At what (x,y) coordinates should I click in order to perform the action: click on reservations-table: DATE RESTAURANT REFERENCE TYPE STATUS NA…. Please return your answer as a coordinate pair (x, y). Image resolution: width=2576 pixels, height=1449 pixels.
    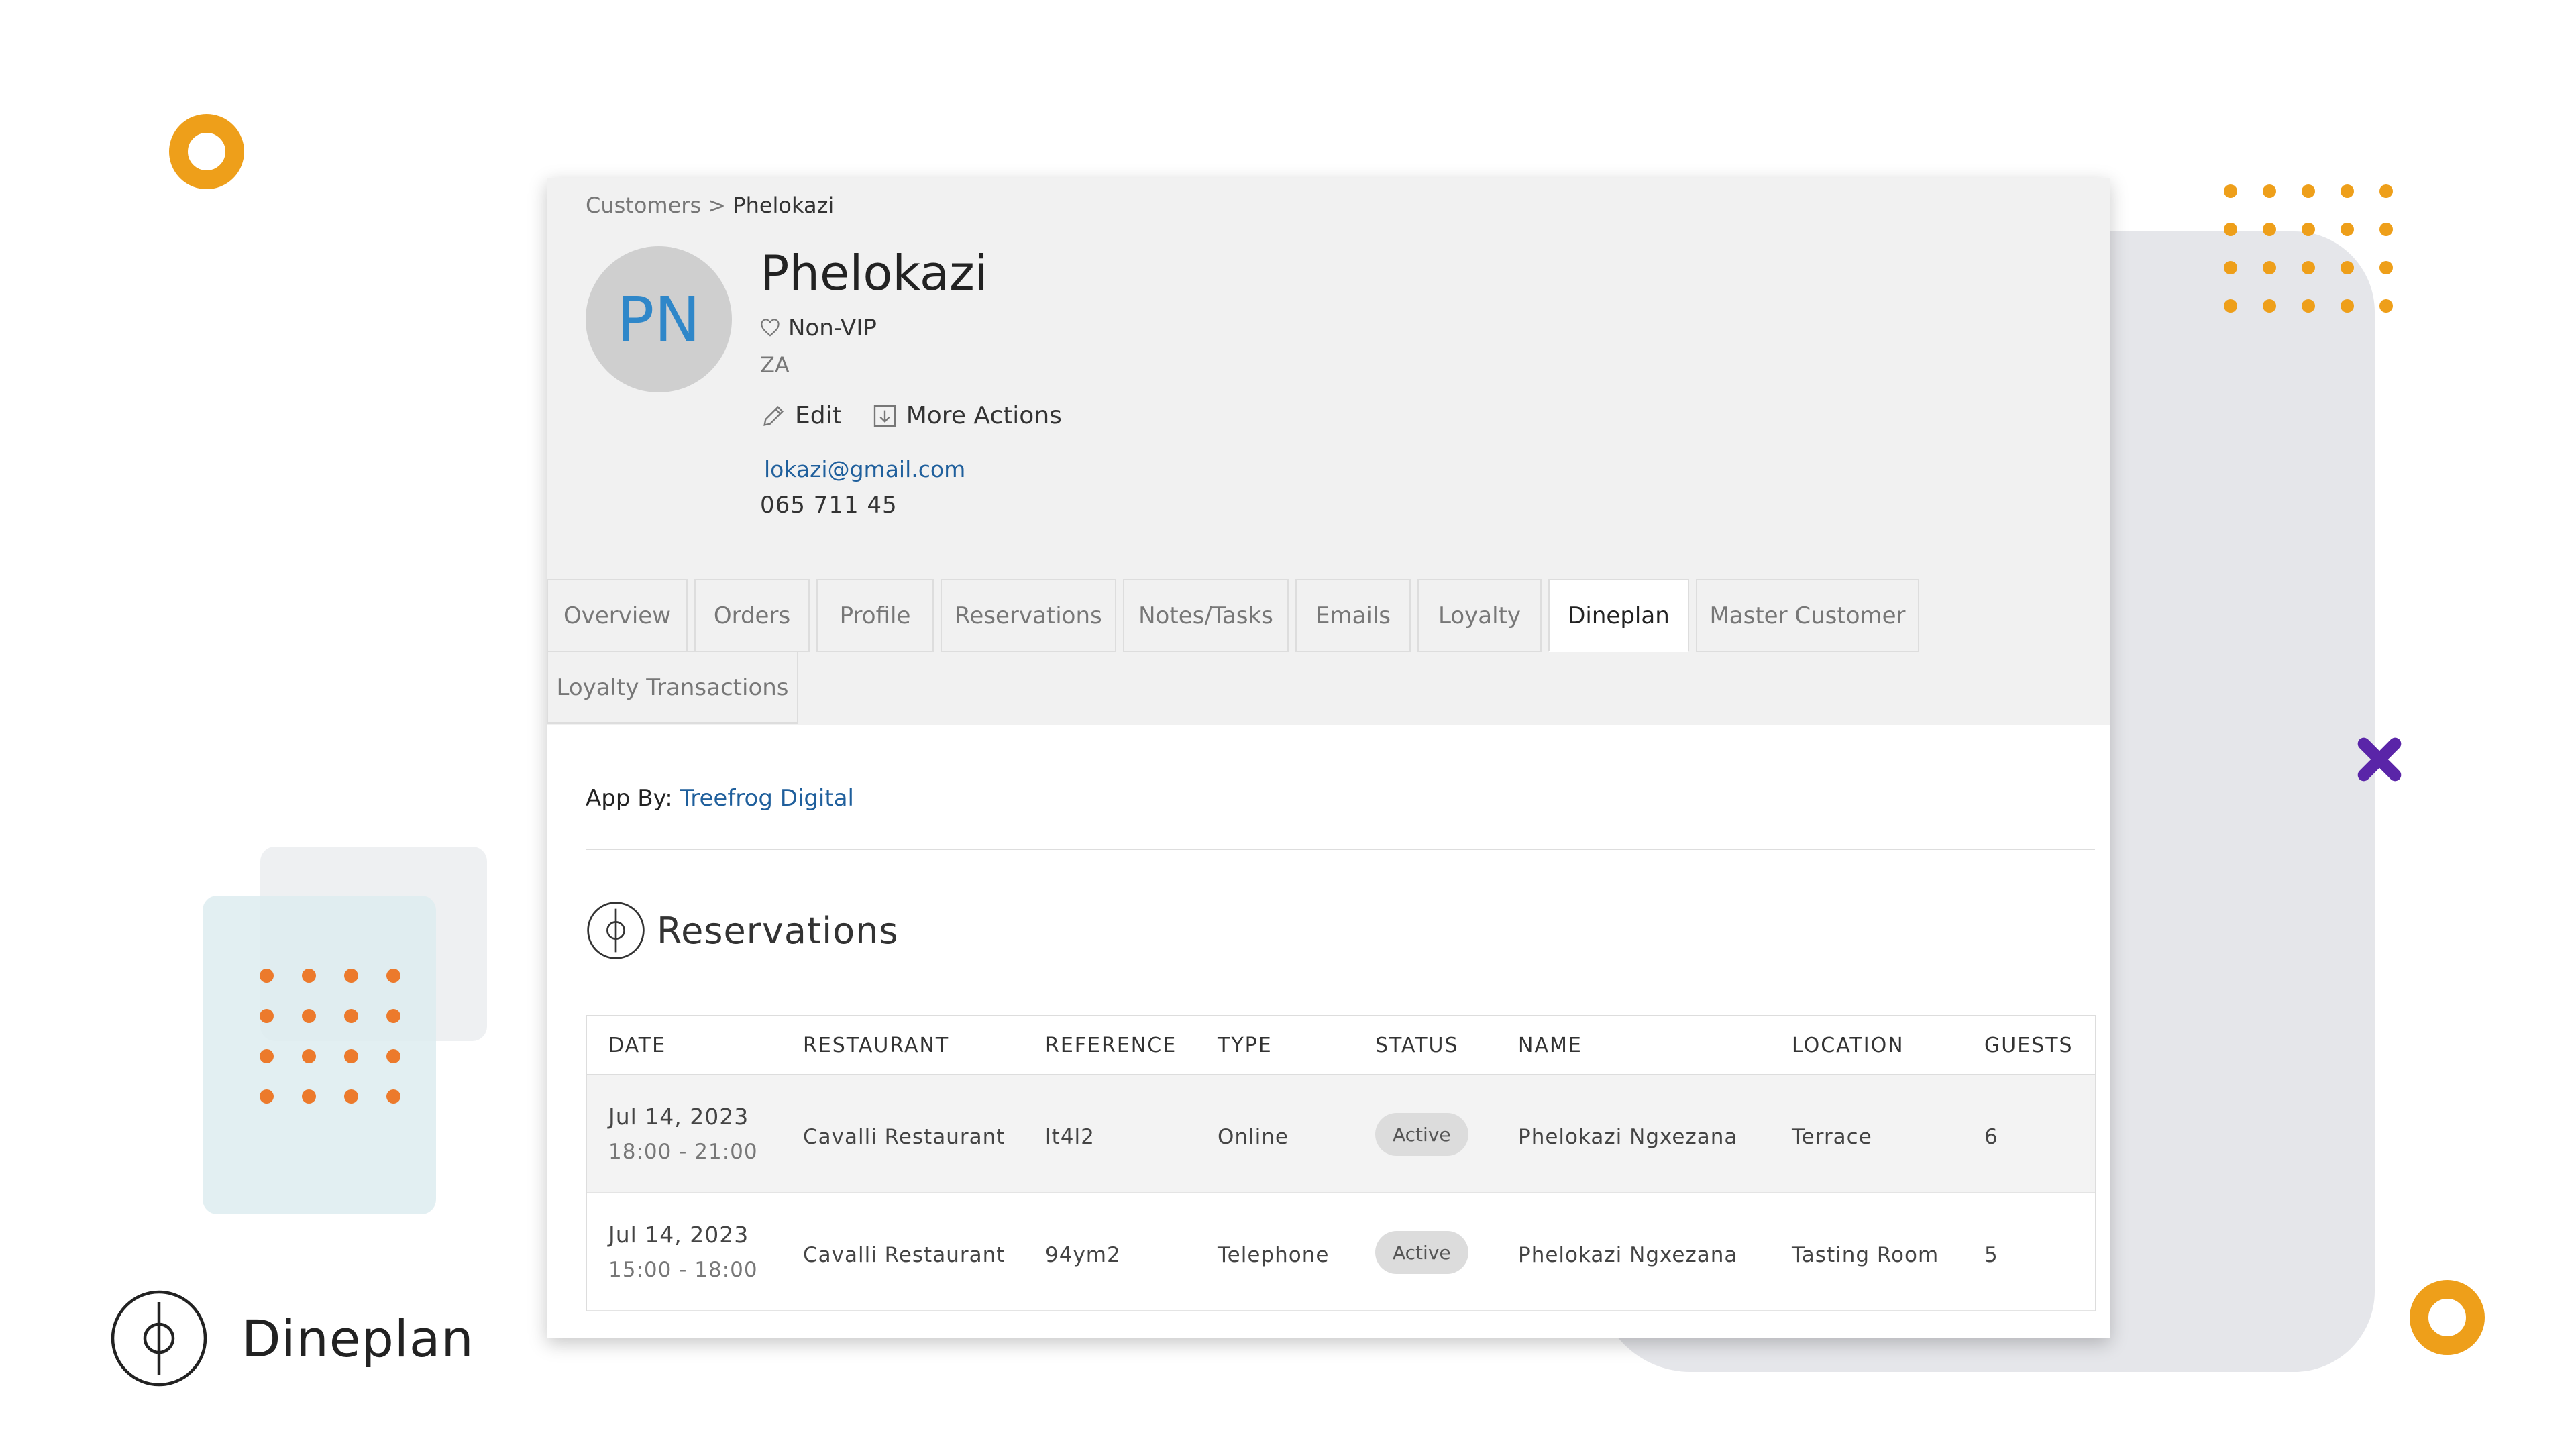
    Looking at the image, I should click on (1341, 1163).